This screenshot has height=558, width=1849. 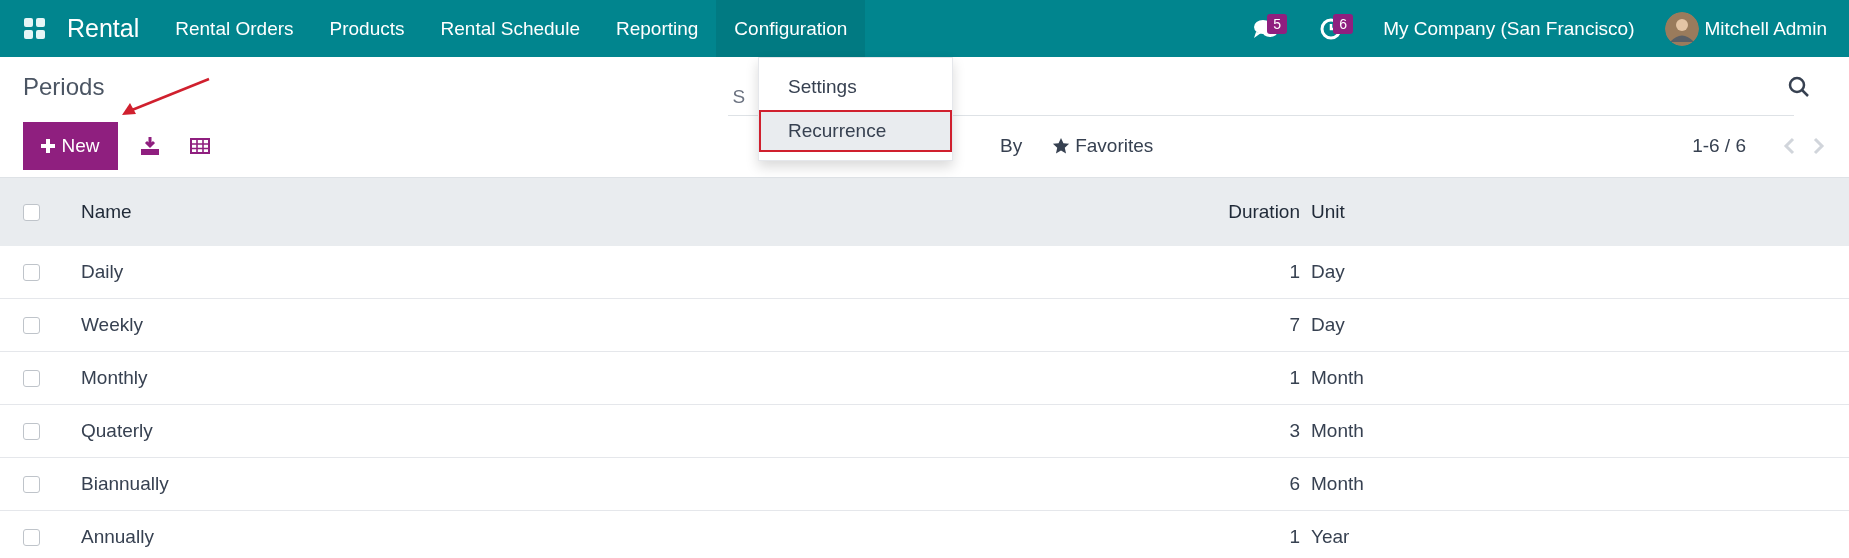 I want to click on nav-menu-item: Products, so click(x=367, y=28).